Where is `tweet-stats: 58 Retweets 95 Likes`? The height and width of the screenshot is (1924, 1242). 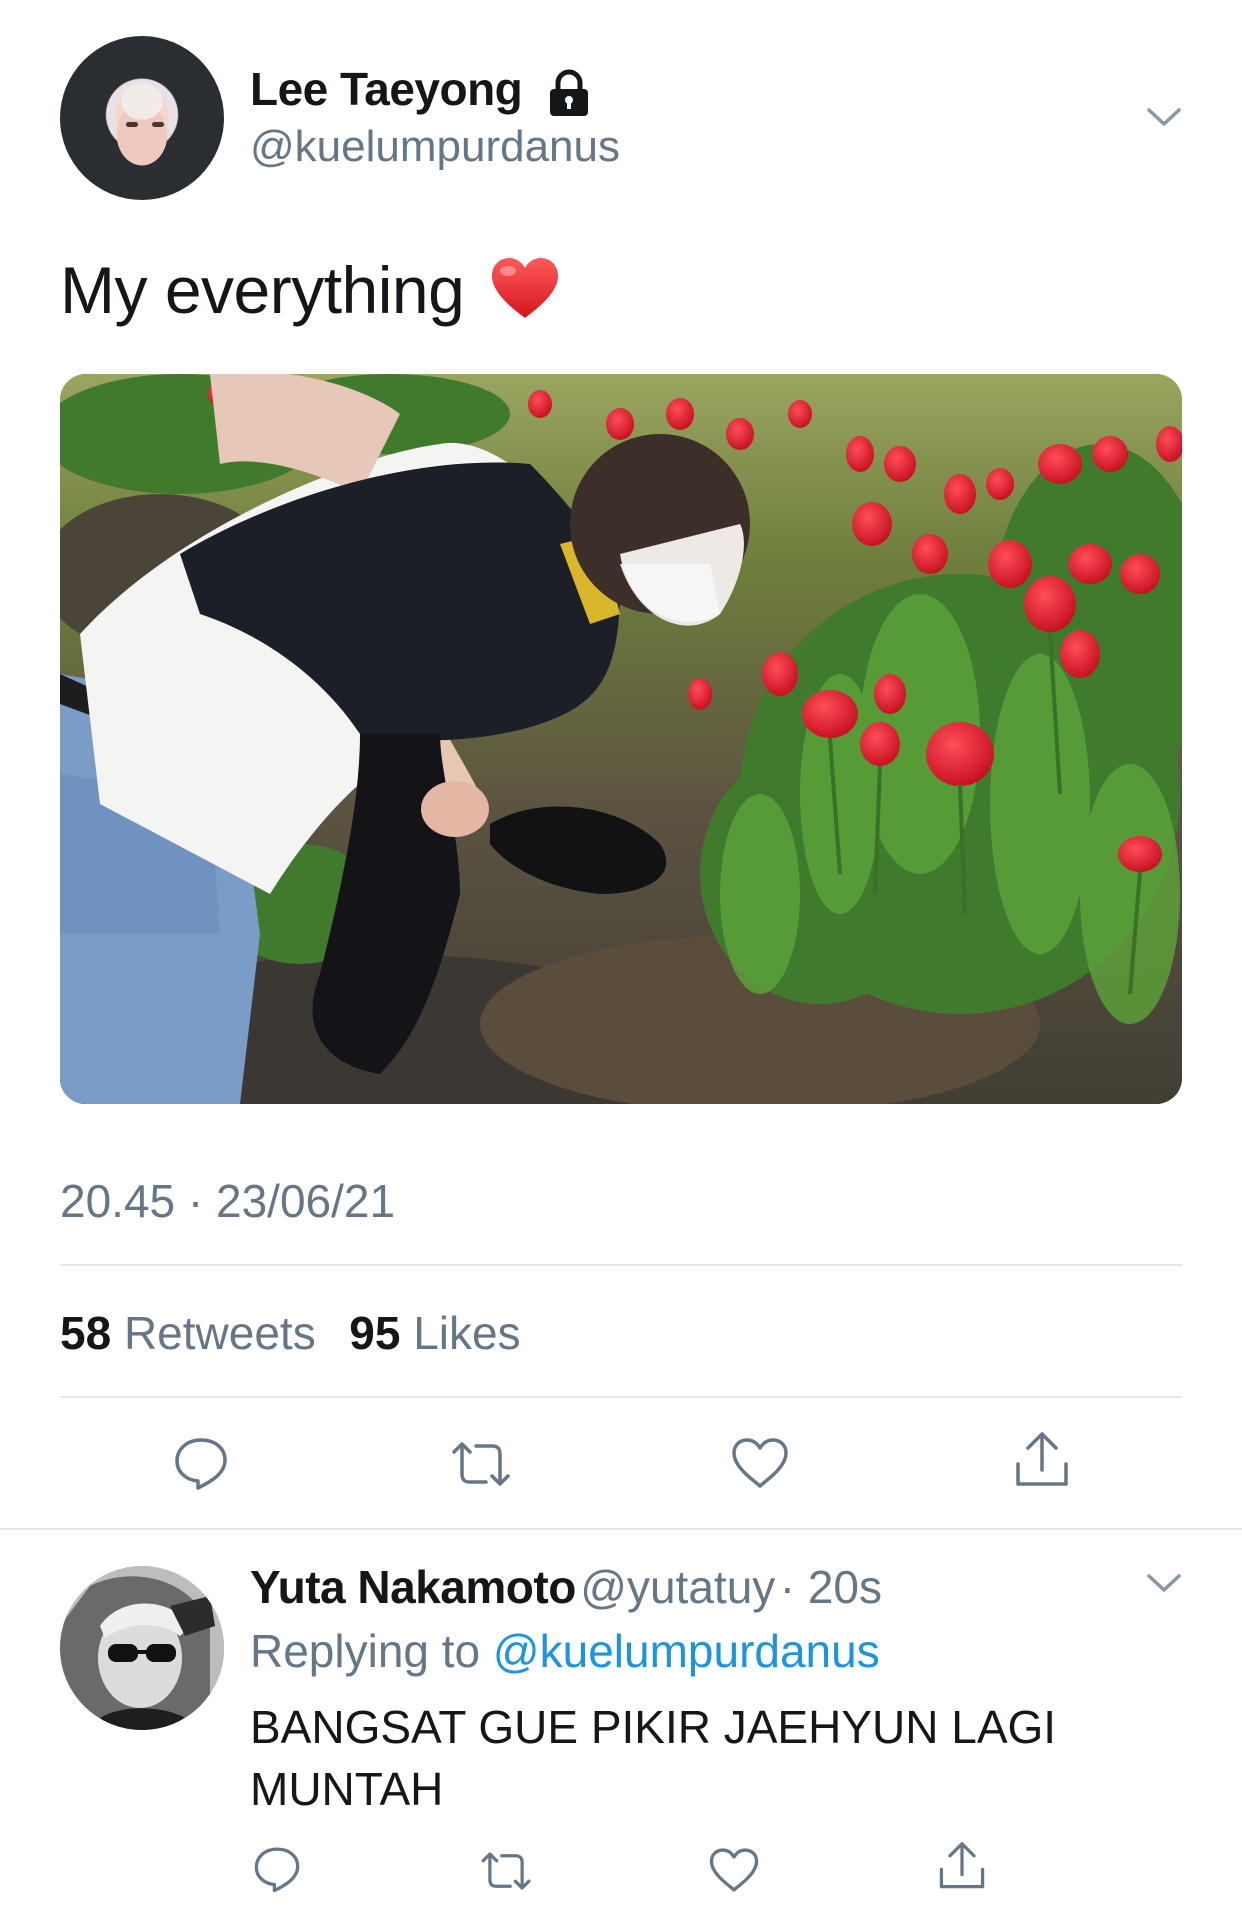
tweet-stats: 58 Retweets 95 Likes is located at coordinates (290, 1333).